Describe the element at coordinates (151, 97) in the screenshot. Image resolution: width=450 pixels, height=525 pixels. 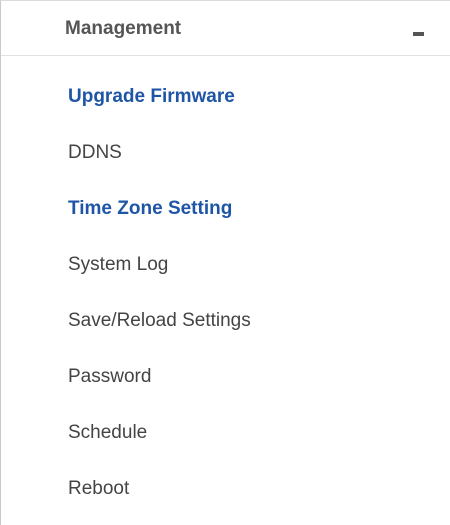
I see `menu-item-upgrade-firmware: Upgrade Firmware` at that location.